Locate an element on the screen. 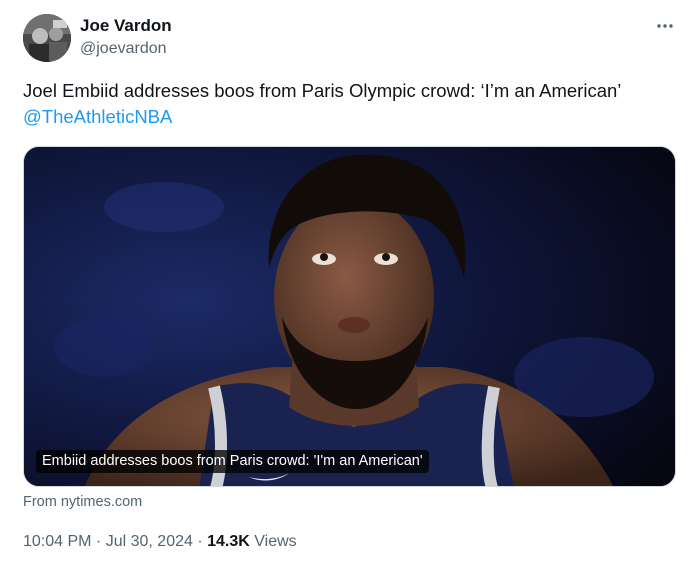 Image resolution: width=695 pixels, height=568 pixels. views-label: Views is located at coordinates (273, 541).